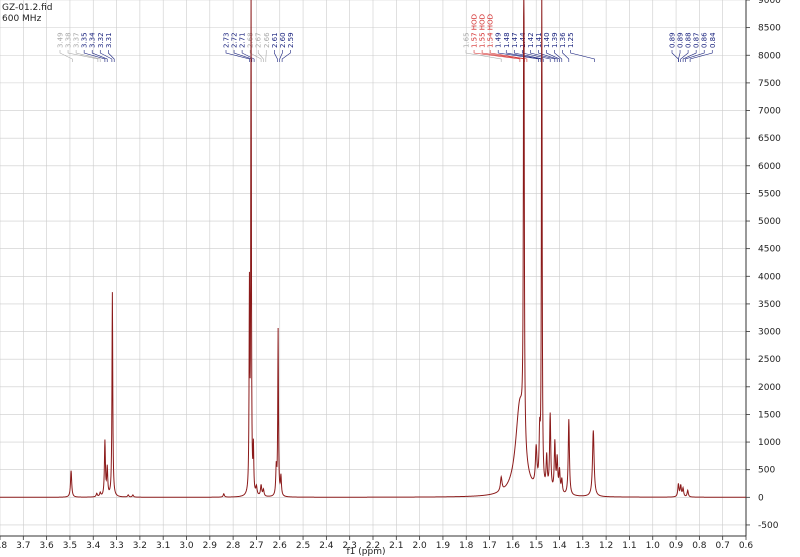 The height and width of the screenshot is (557, 800). Describe the element at coordinates (291, 40) in the screenshot. I see `peak-label: 2.59` at that location.